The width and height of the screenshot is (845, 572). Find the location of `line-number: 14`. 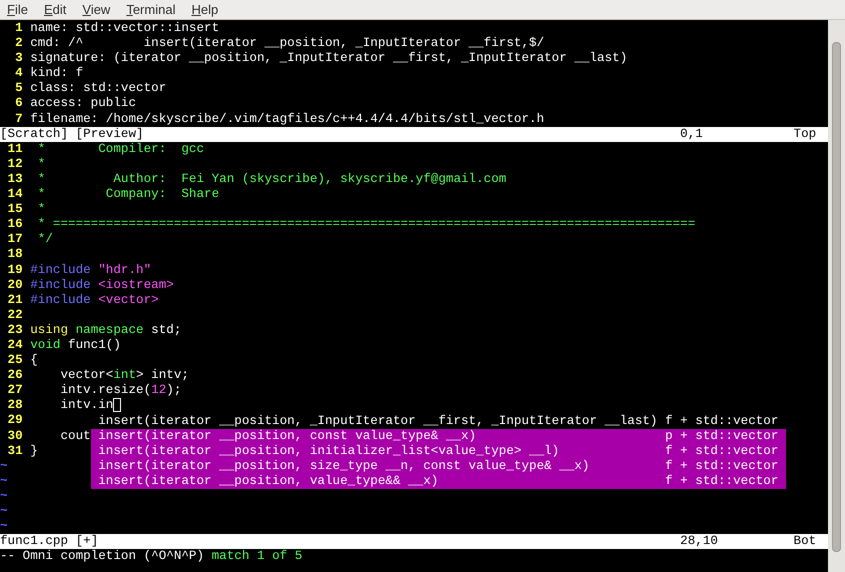

line-number: 14 is located at coordinates (15, 194).